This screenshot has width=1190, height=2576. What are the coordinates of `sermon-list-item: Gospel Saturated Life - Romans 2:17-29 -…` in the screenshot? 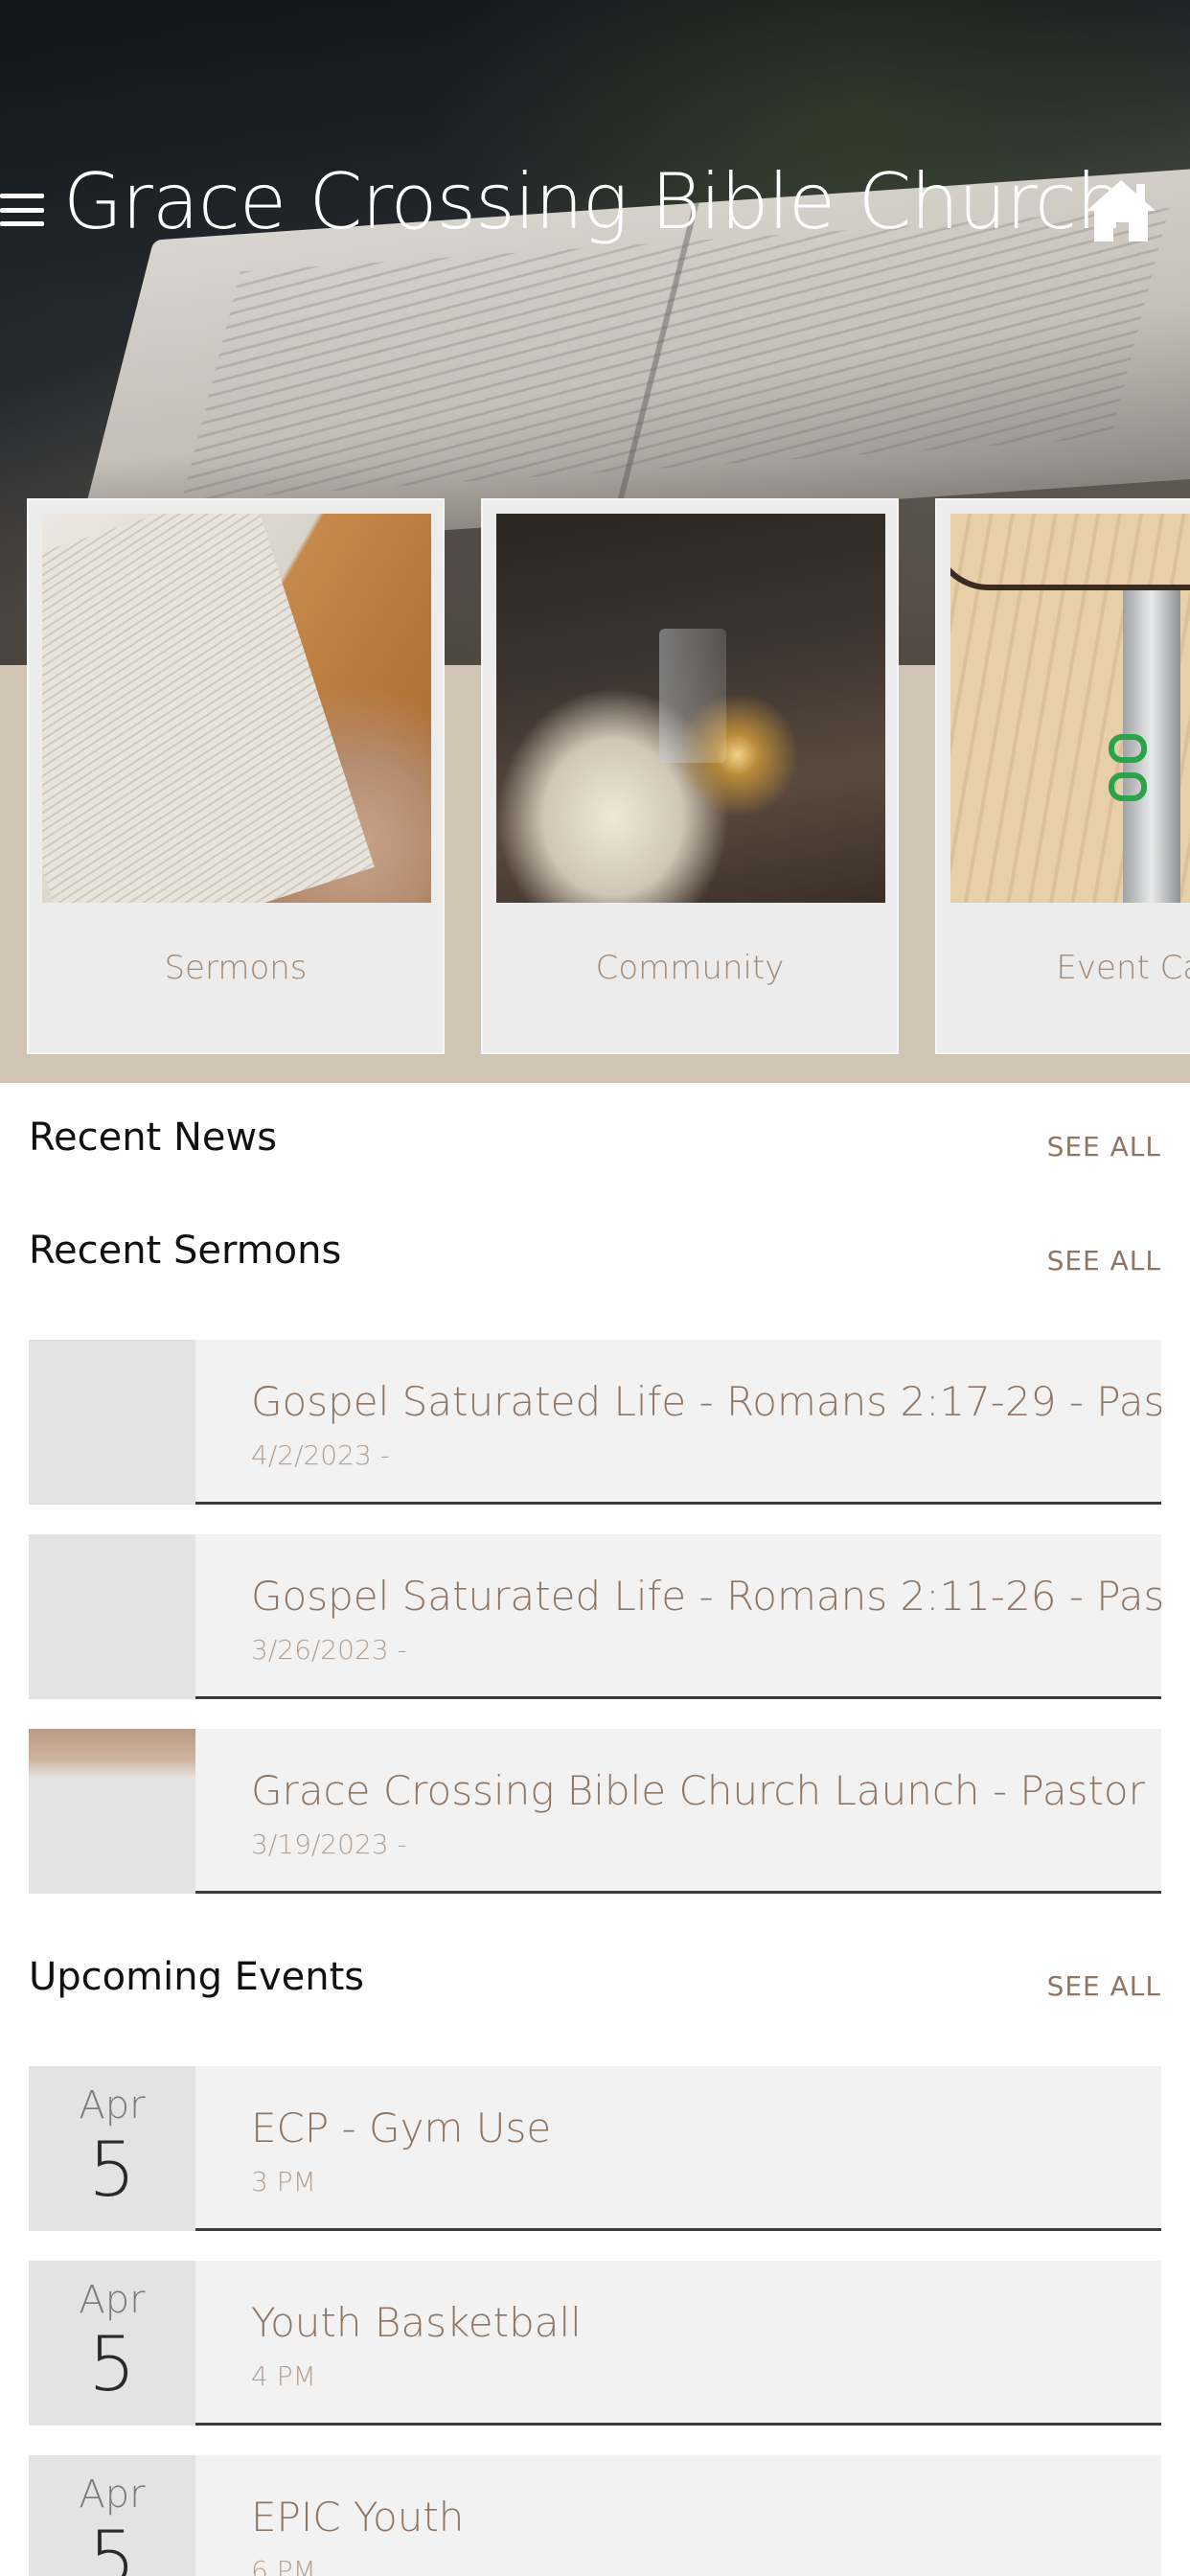 It's located at (595, 1422).